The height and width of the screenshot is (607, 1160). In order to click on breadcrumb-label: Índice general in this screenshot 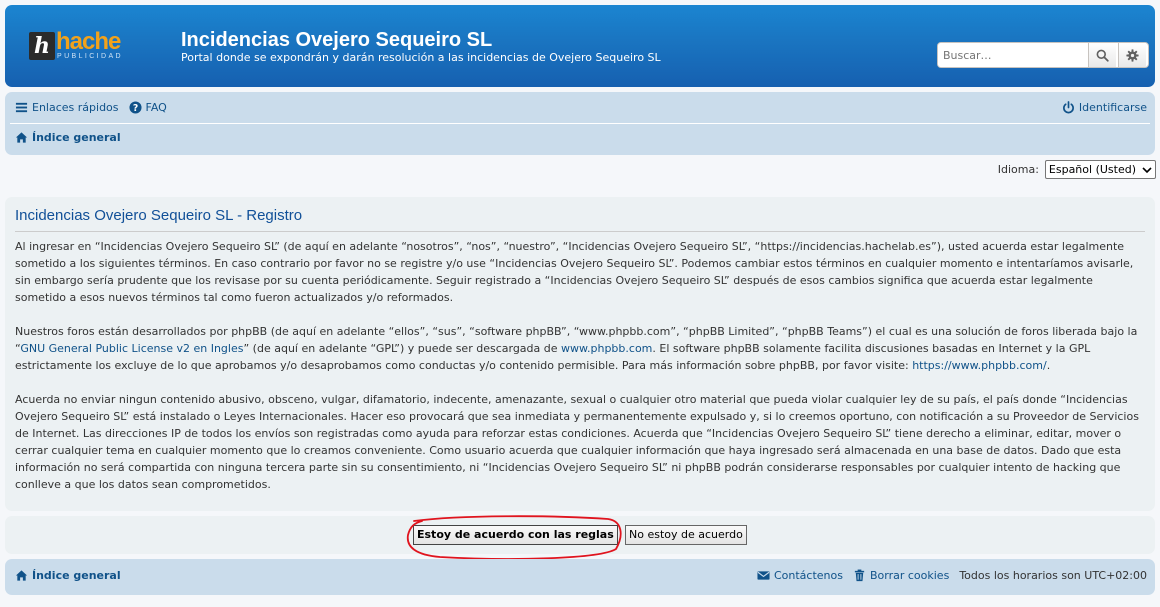, I will do `click(76, 137)`.